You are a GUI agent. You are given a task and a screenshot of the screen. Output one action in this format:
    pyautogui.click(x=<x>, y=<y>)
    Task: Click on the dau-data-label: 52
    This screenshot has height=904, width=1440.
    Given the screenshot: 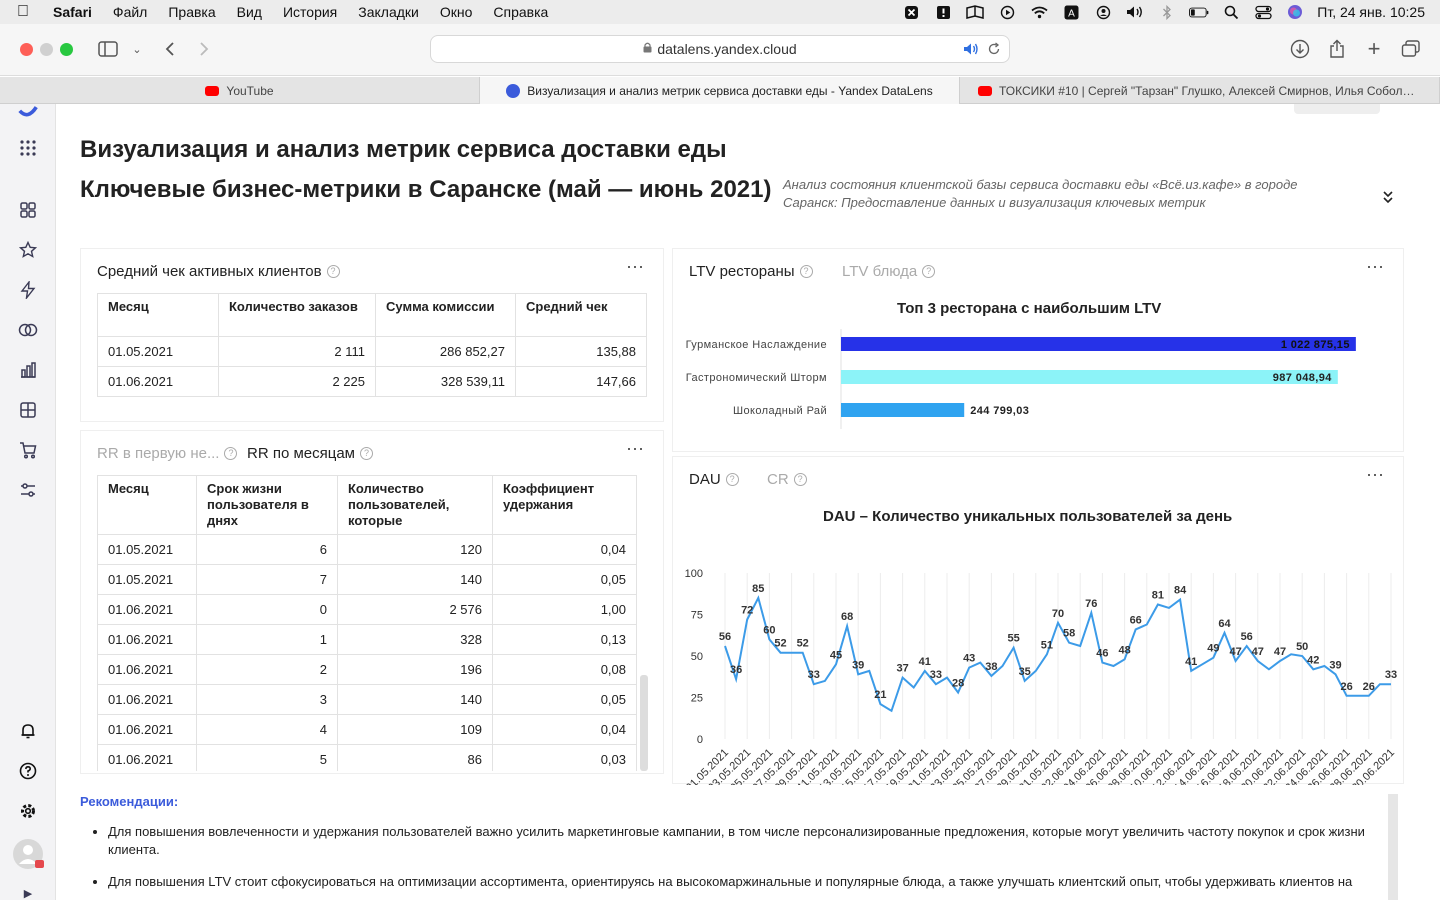 What is the action you would take?
    pyautogui.click(x=803, y=644)
    